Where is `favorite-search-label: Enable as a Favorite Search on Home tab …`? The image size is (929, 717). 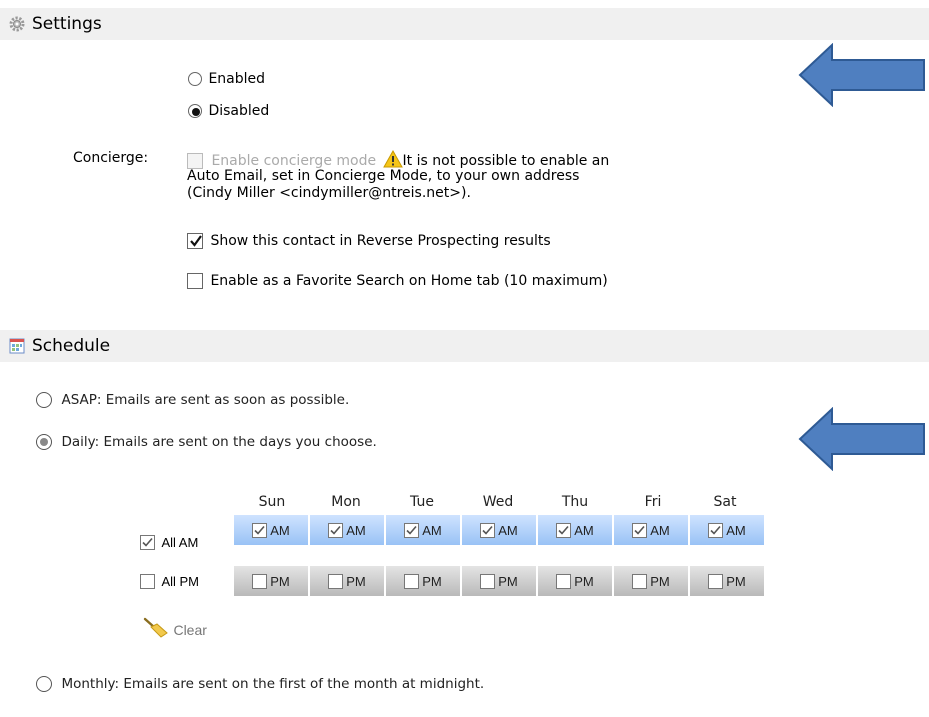
favorite-search-label: Enable as a Favorite Search on Home tab … is located at coordinates (409, 281).